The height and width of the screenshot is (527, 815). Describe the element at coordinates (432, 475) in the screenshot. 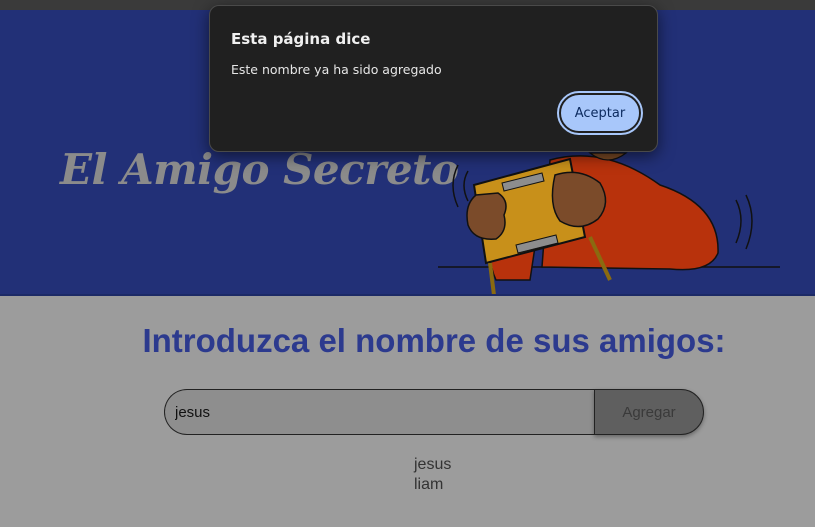

I see `friends-list: jesus liam` at that location.